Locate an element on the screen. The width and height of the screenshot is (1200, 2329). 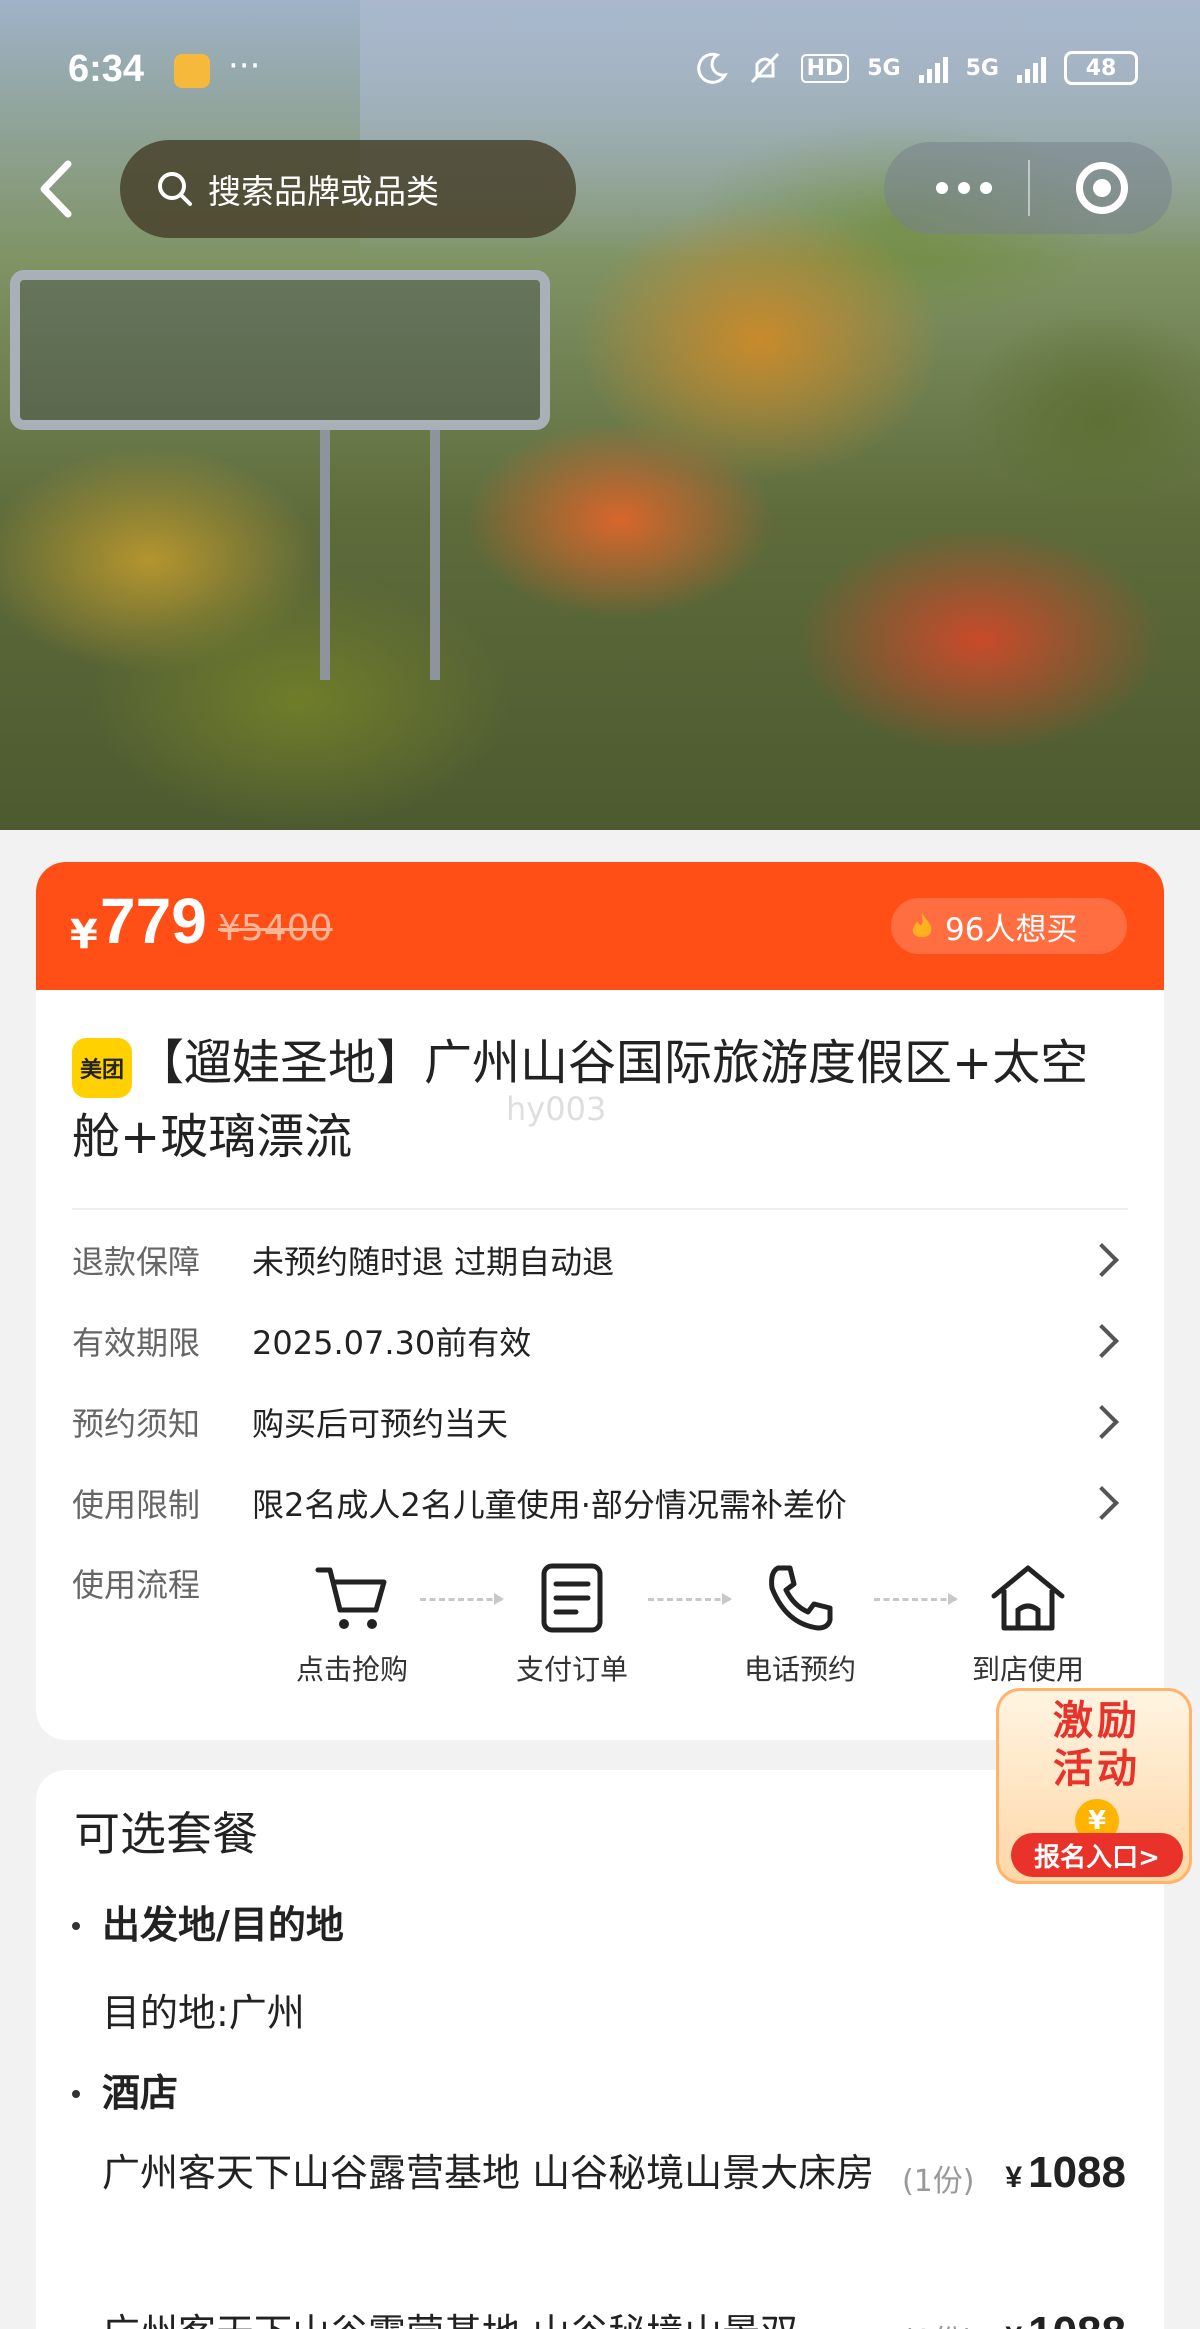
status-more-dots: ··· is located at coordinates (244, 66).